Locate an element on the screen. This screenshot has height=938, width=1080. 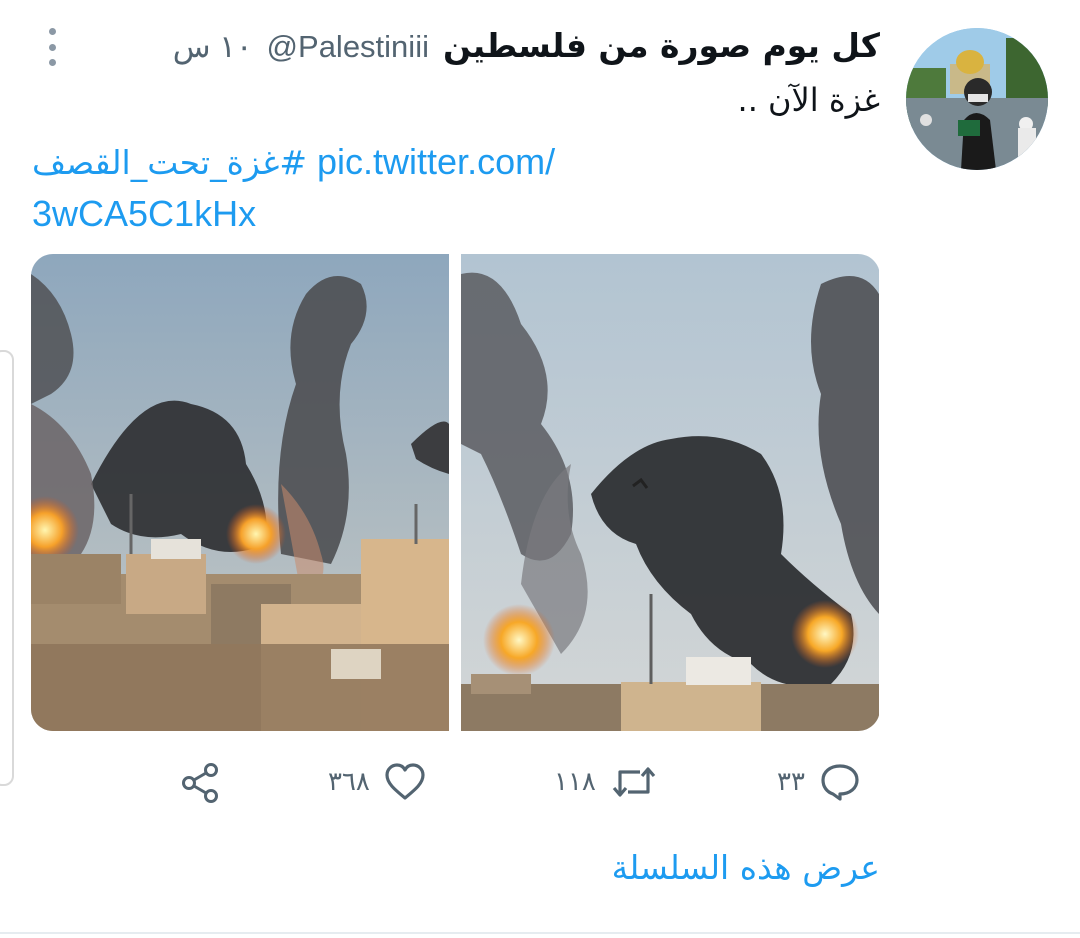
retweet-count: ١١٨ is located at coordinates (575, 782).